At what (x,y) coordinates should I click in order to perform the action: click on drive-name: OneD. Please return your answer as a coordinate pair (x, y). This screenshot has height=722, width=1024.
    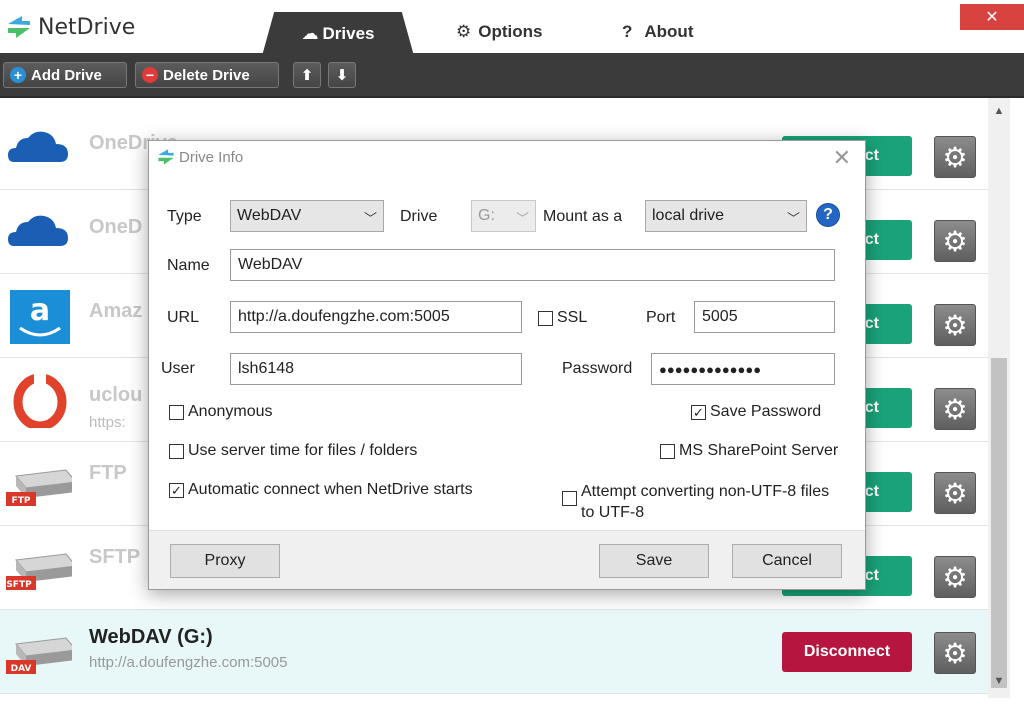
    Looking at the image, I should click on (116, 227).